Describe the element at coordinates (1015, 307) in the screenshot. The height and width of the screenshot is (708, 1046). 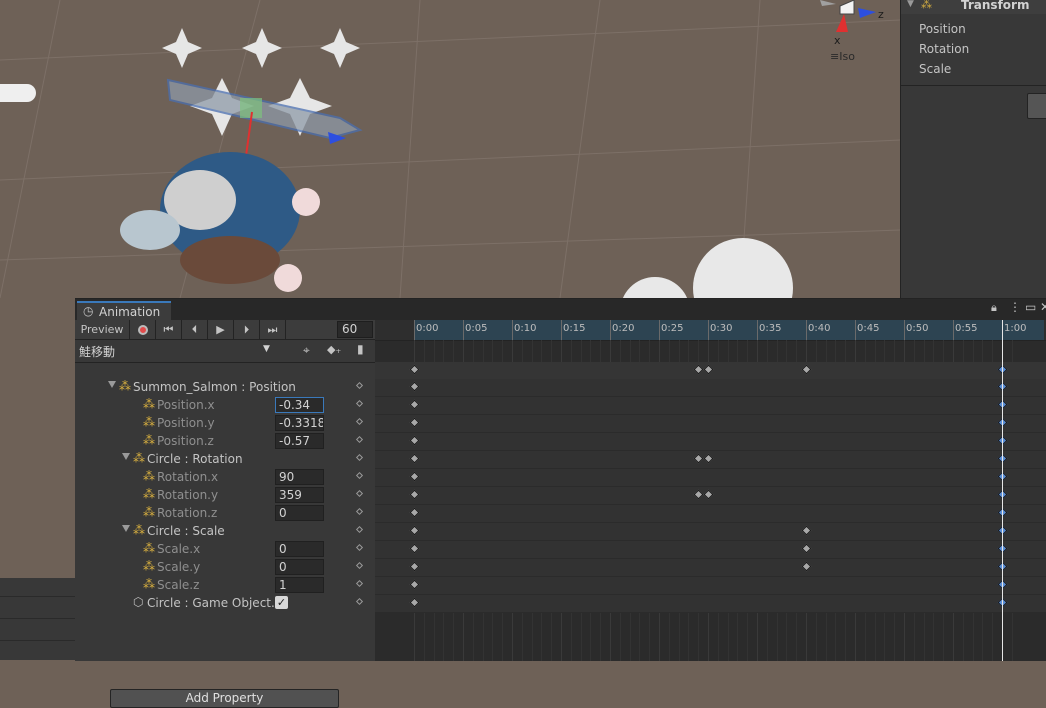
I see `more-options-icon: ⋮` at that location.